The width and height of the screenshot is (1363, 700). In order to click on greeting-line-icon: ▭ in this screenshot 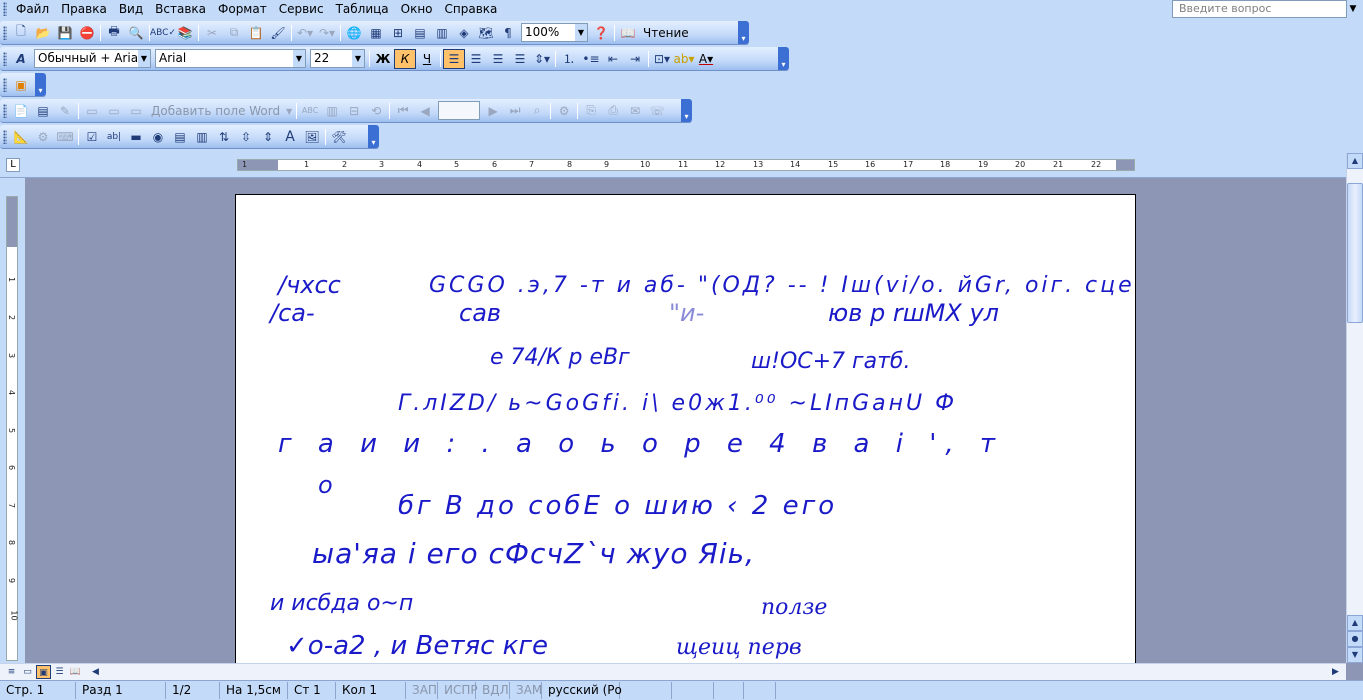, I will do `click(114, 111)`.